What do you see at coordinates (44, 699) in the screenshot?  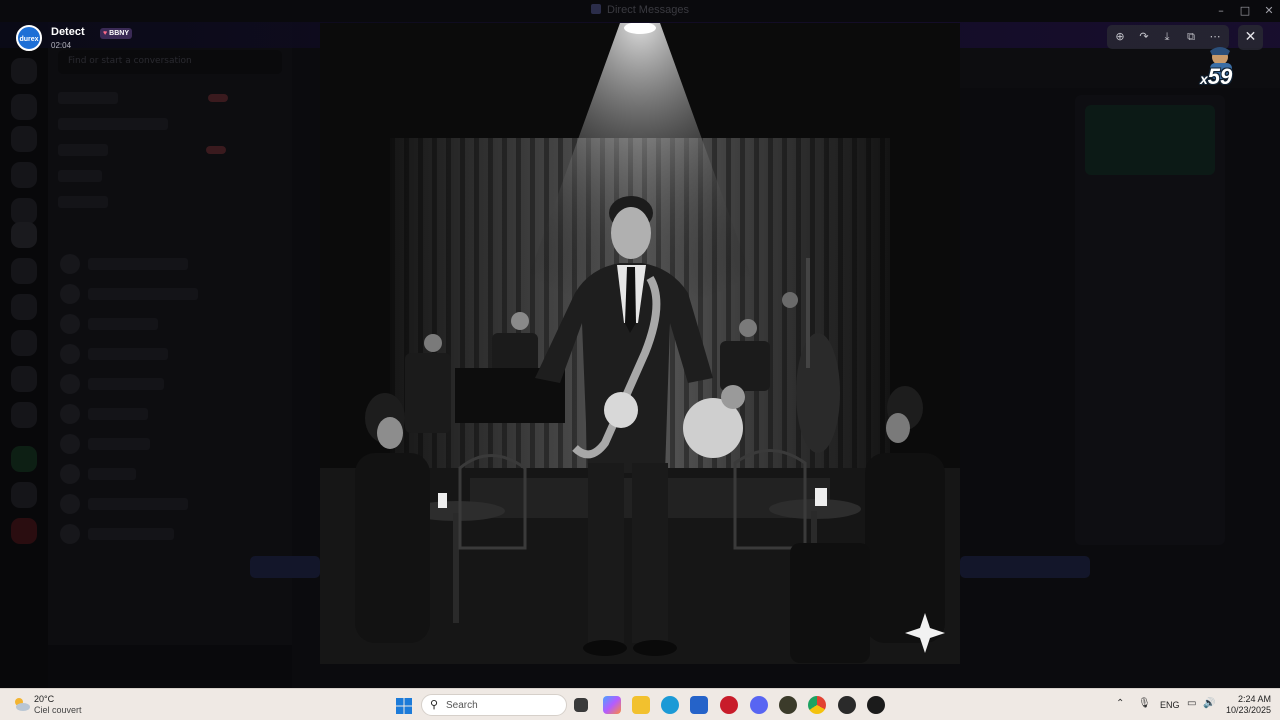 I see `weather-temperature: 20°C` at bounding box center [44, 699].